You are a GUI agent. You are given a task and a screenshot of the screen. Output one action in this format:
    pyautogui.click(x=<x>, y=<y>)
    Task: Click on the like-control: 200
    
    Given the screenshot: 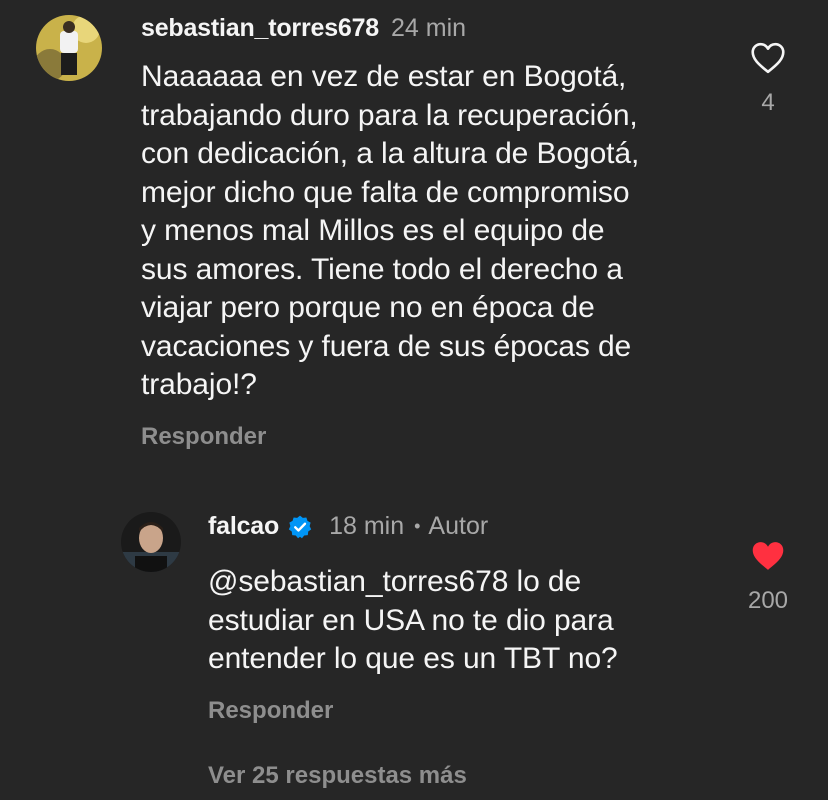 What is the action you would take?
    pyautogui.click(x=768, y=577)
    